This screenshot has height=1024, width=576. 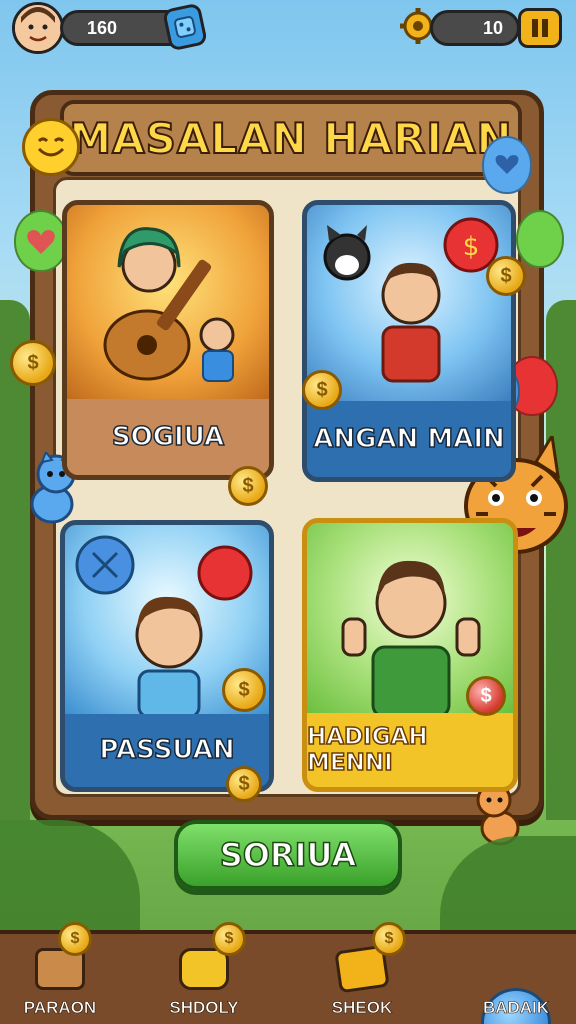 I want to click on mission-card-1-art, so click(x=168, y=302).